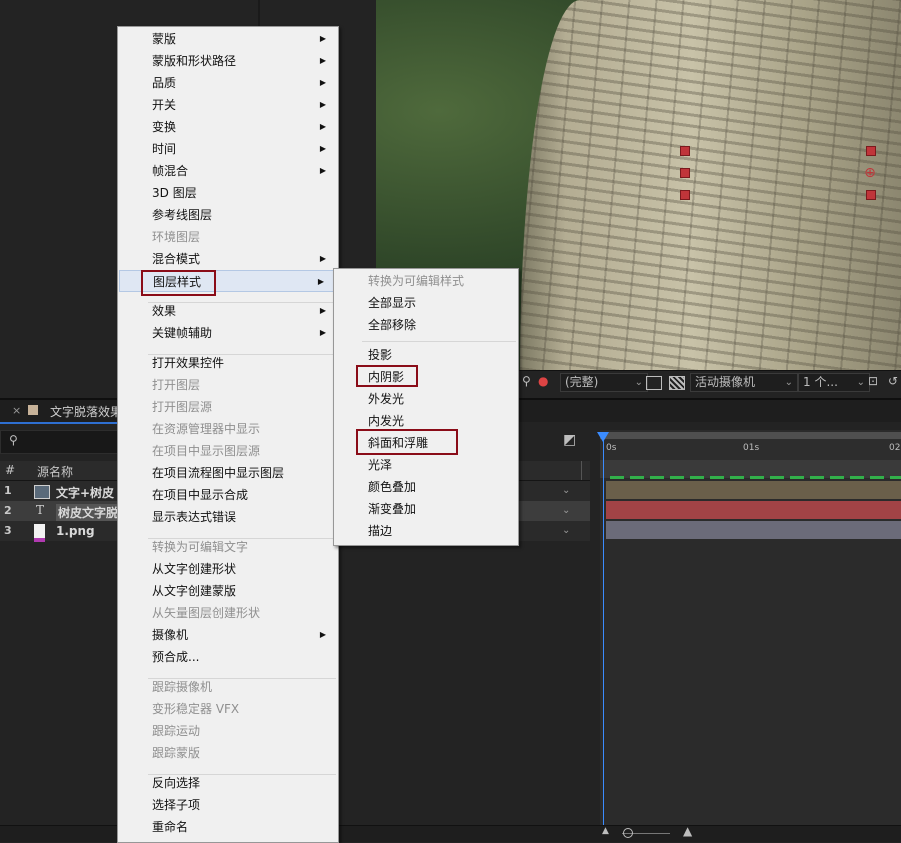 Image resolution: width=901 pixels, height=843 pixels. Describe the element at coordinates (176, 783) in the screenshot. I see `menu-item-label: 反向选择` at that location.